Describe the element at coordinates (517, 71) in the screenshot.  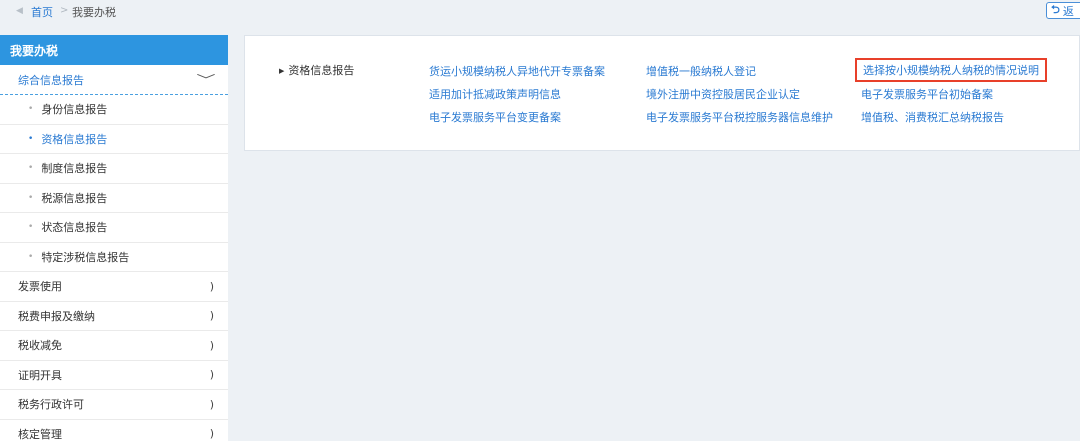
I see `link-freight-small-taxpayer: 货运小规模纳税人异地代开专票备案` at that location.